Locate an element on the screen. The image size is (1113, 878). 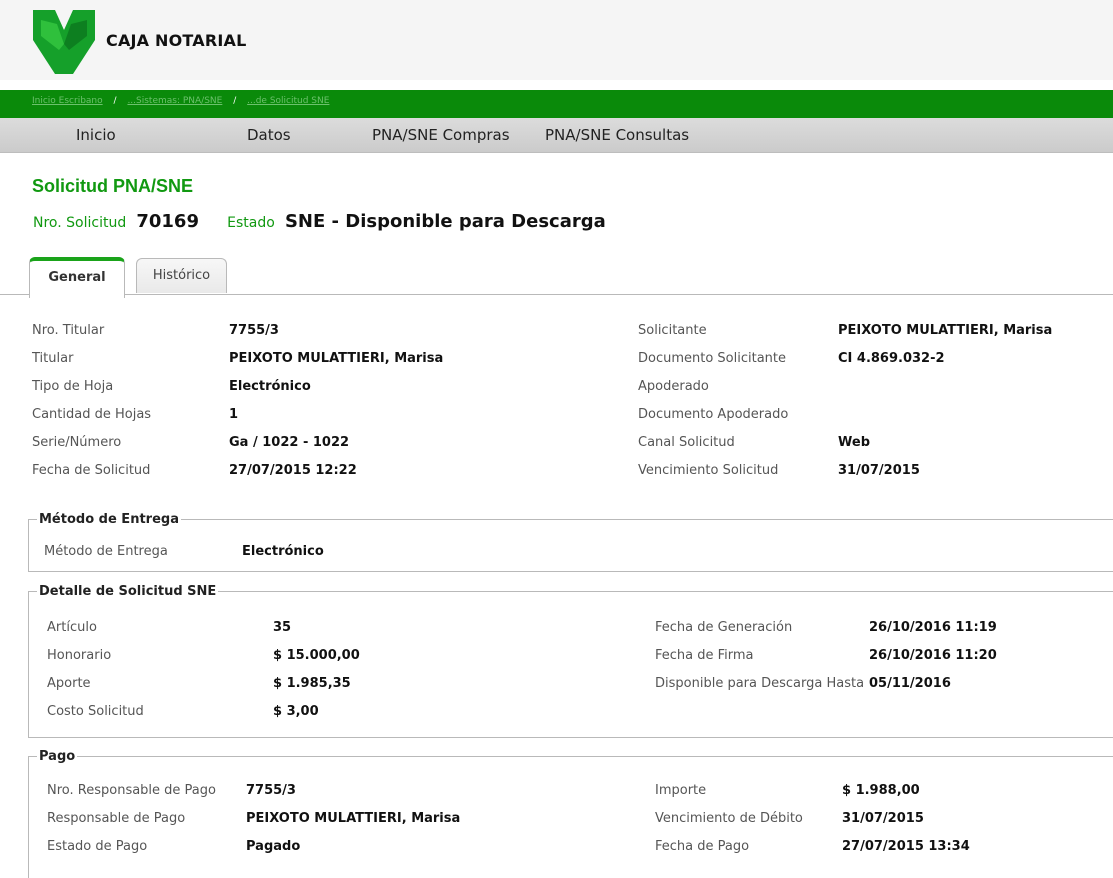
field-label: Tipo de Hoja is located at coordinates (73, 386).